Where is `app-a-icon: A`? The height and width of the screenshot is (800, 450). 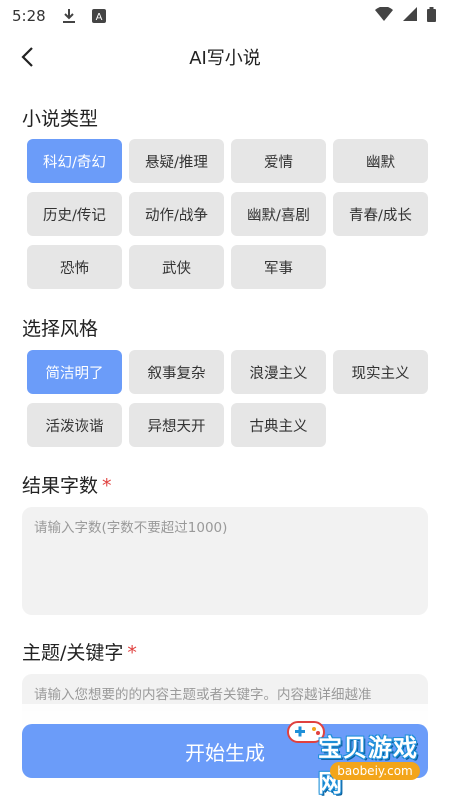
app-a-icon: A is located at coordinates (98, 16).